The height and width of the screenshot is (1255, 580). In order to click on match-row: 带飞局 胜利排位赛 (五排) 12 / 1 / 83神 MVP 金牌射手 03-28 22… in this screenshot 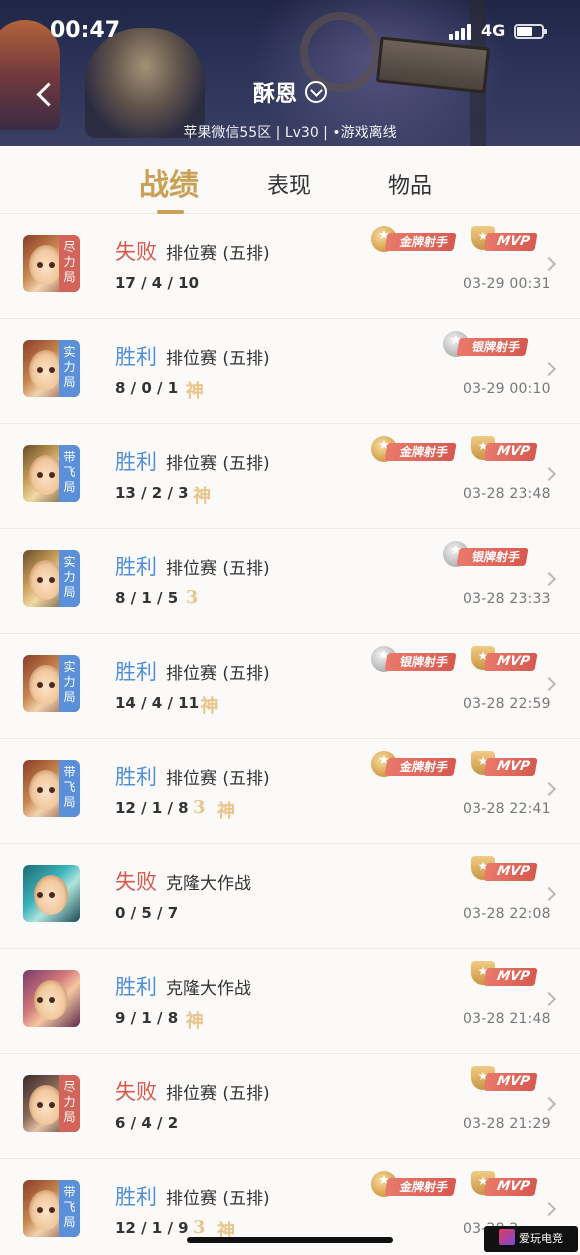, I will do `click(290, 791)`.